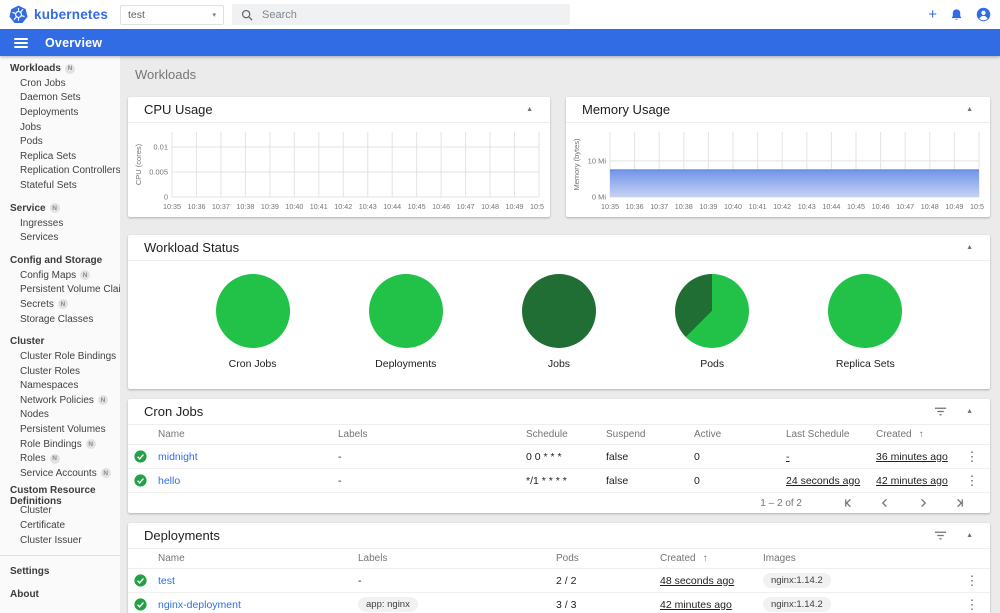 The width and height of the screenshot is (1000, 613). What do you see at coordinates (60, 386) in the screenshot?
I see `sidebar-item-namespaces: Namespaces` at bounding box center [60, 386].